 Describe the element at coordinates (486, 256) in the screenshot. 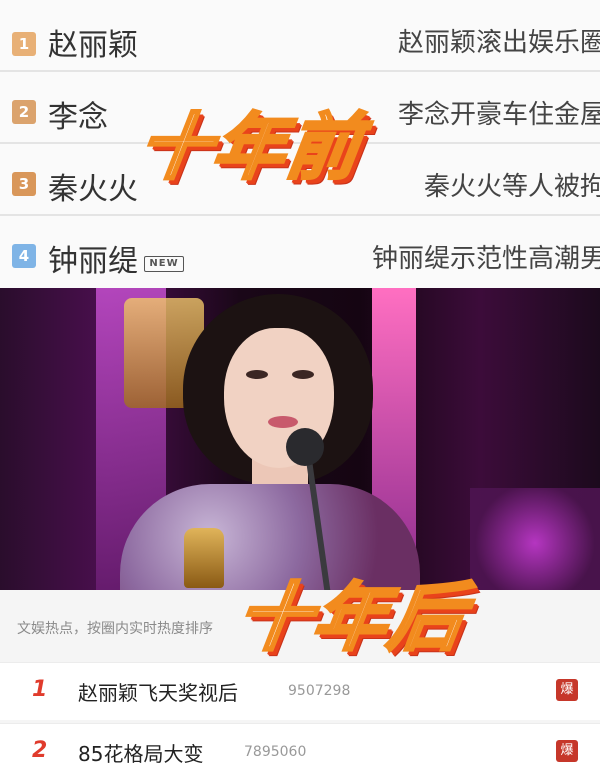

I see `headline-link: 钟丽缇示范性高潮男` at that location.